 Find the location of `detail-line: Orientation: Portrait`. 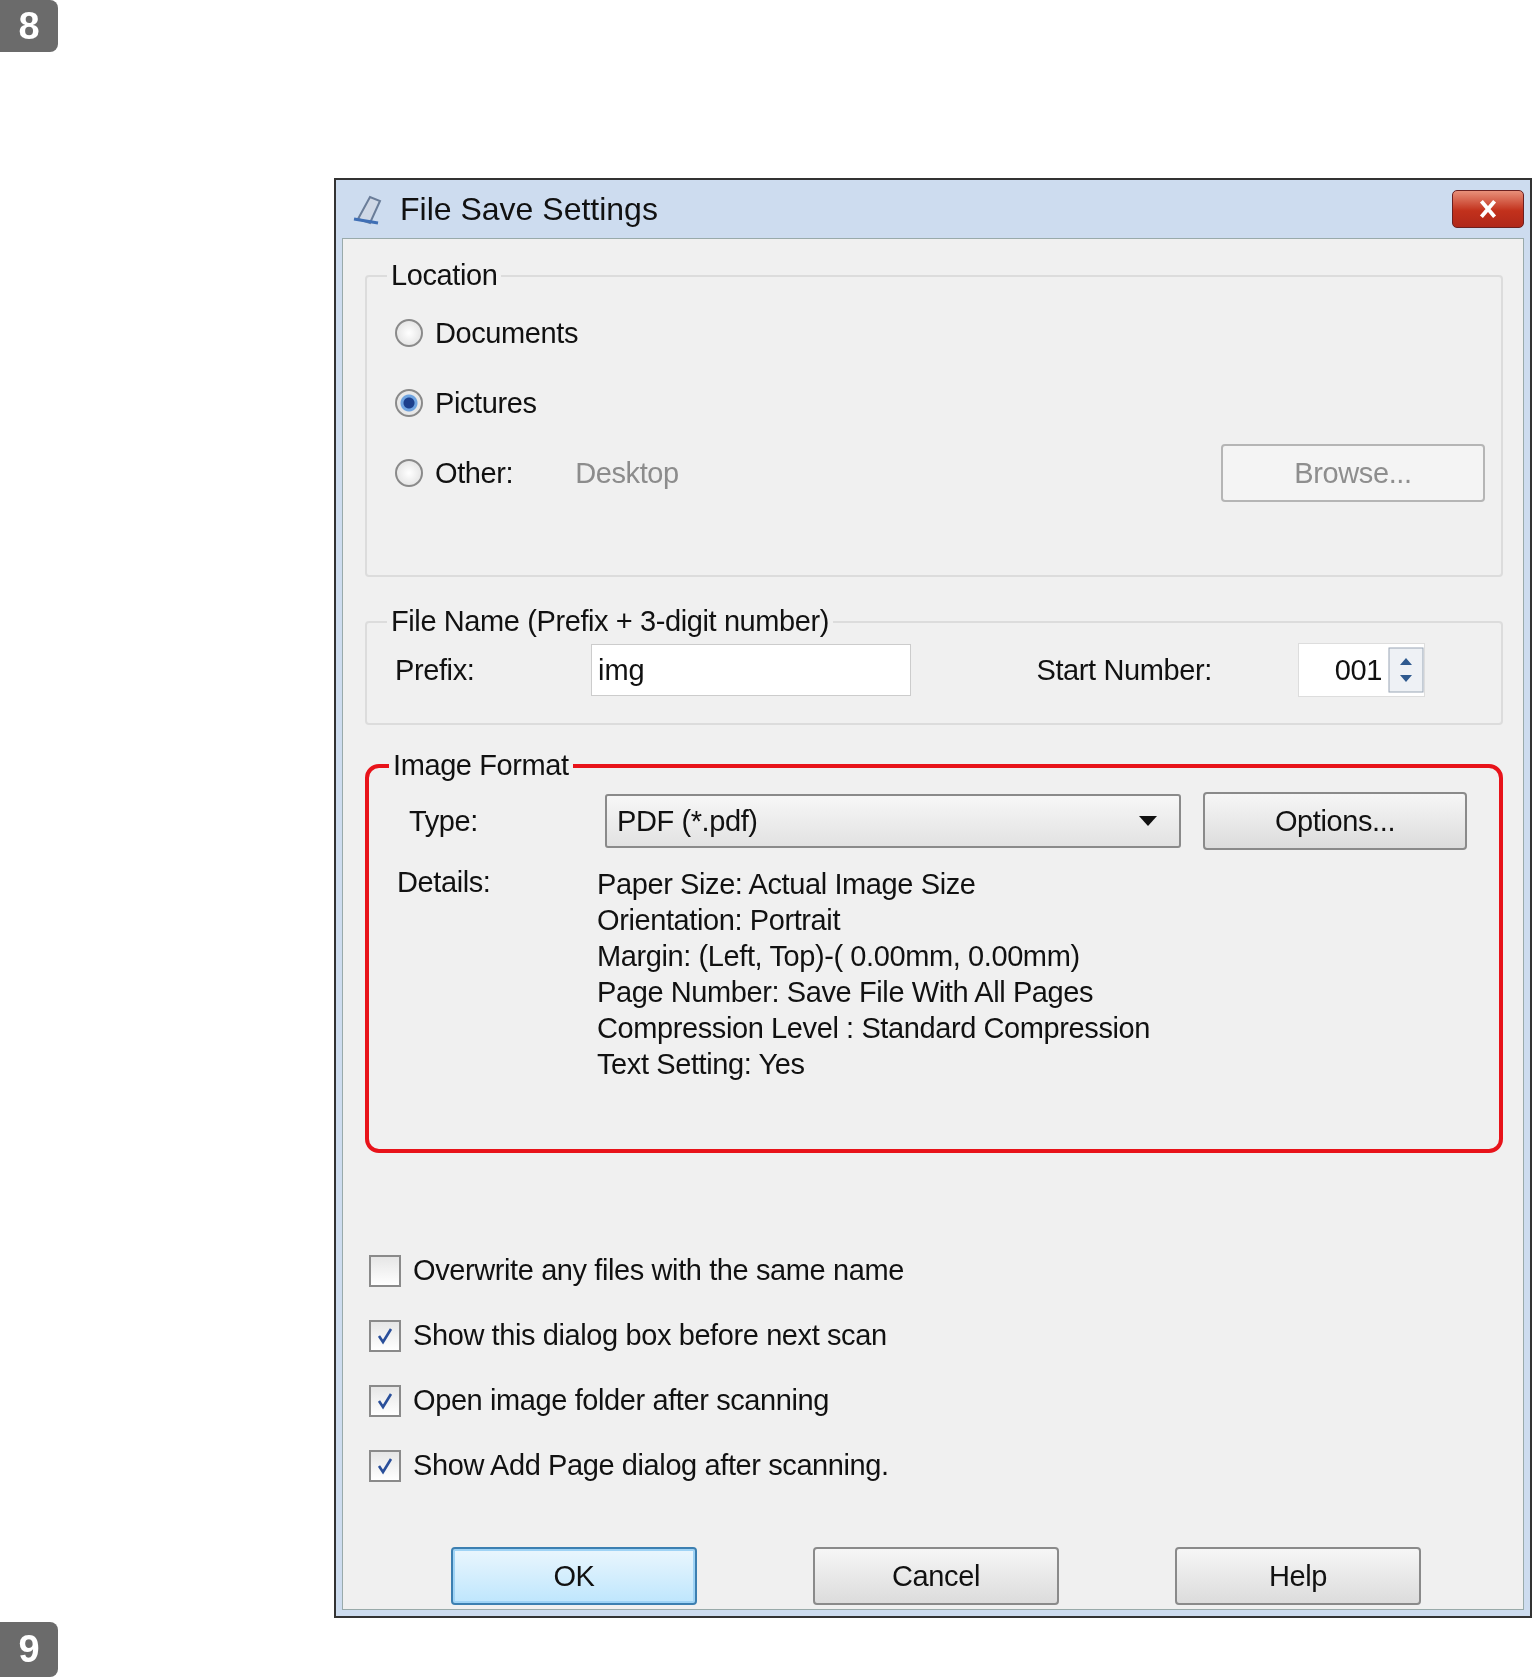

detail-line: Orientation: Portrait is located at coordinates (719, 920).